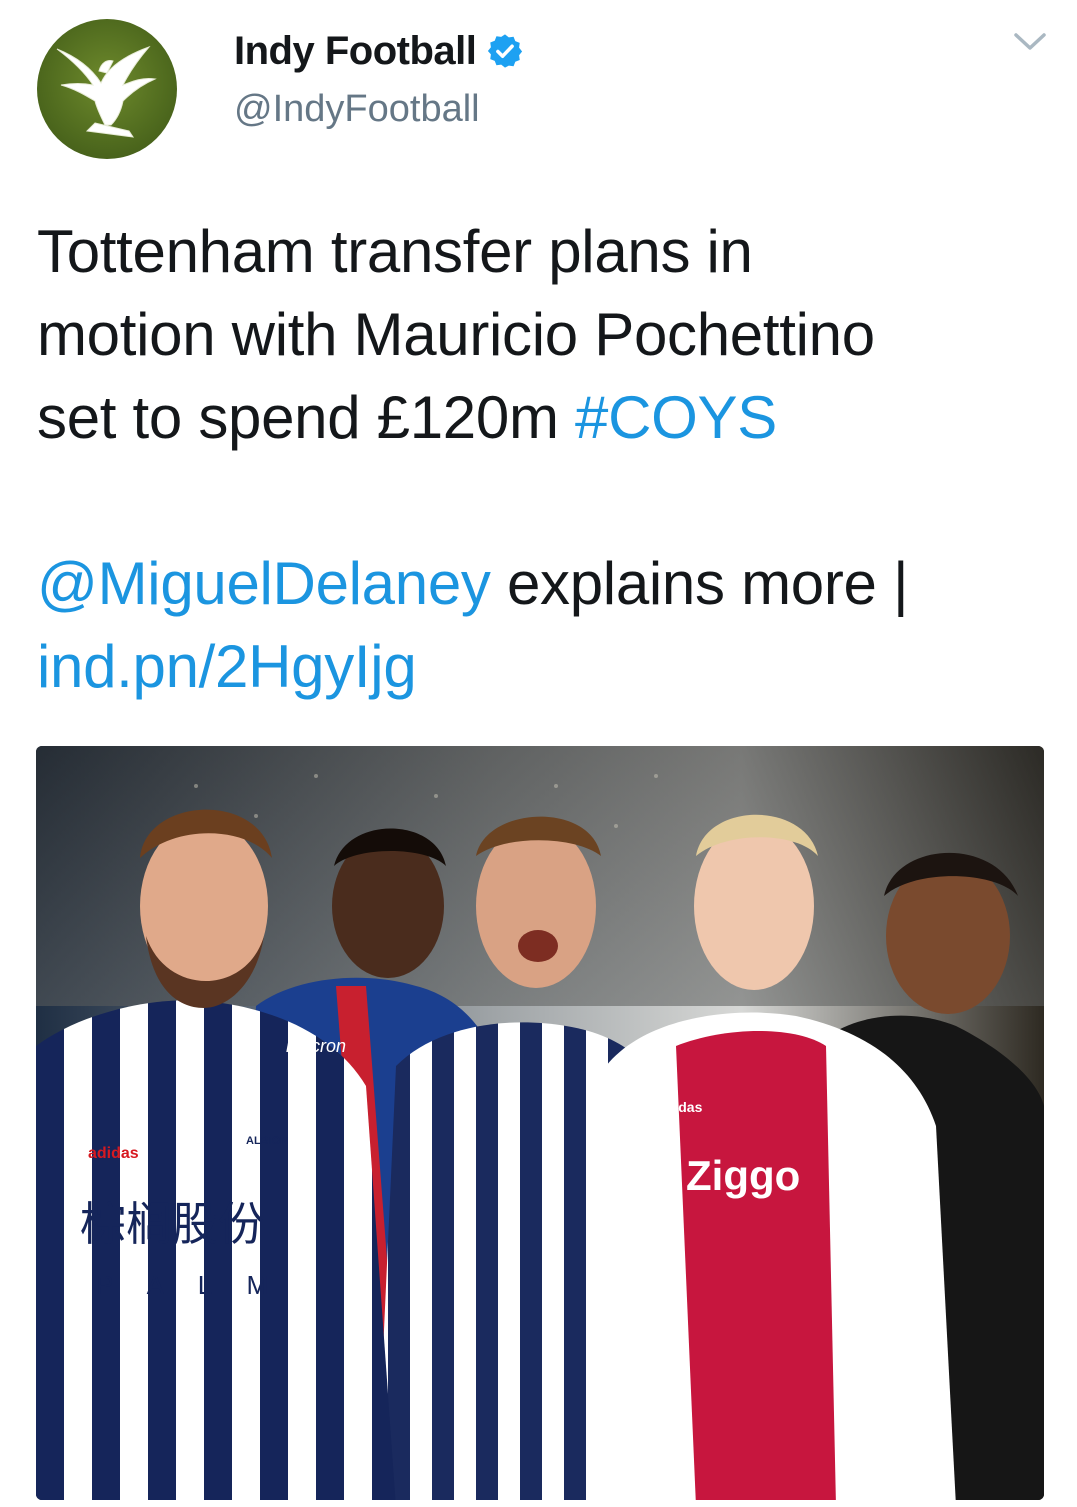  I want to click on author-row: Indy Football, so click(379, 51).